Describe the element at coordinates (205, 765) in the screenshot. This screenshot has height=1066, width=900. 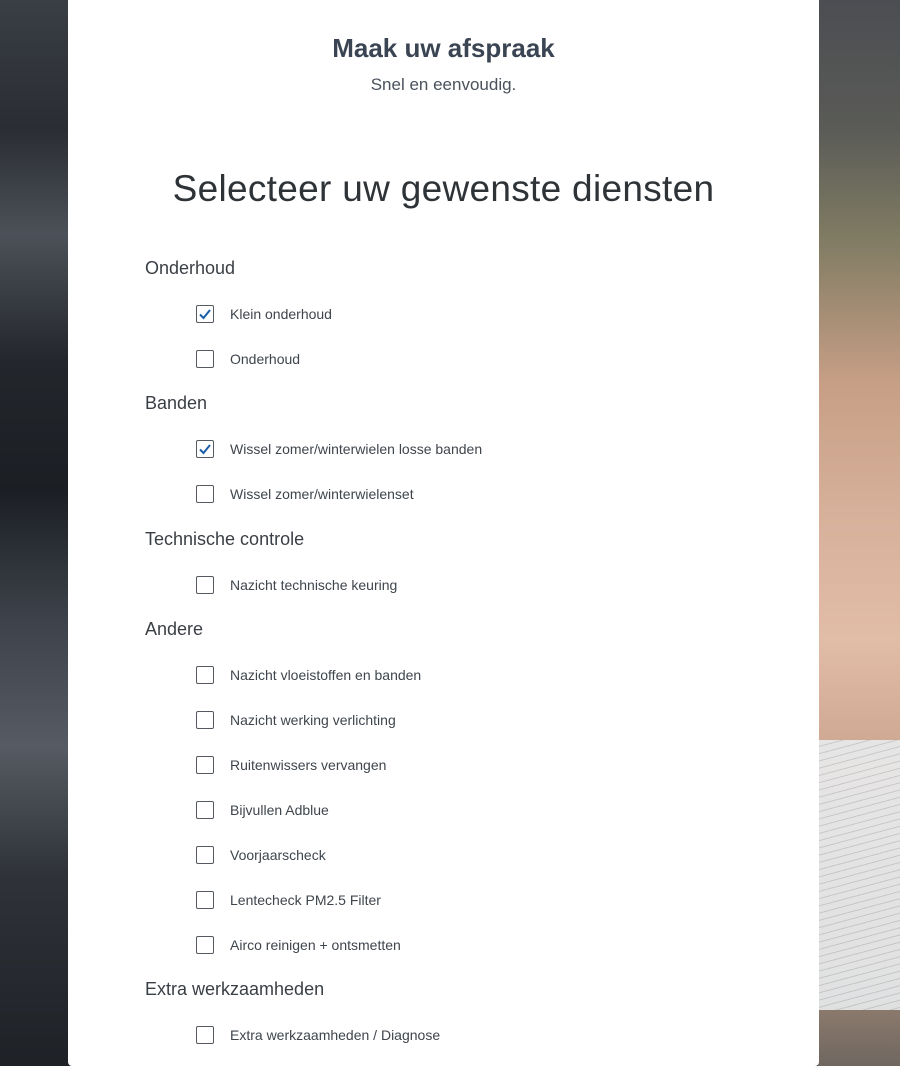
I see `checkbox-ruitenwissers` at that location.